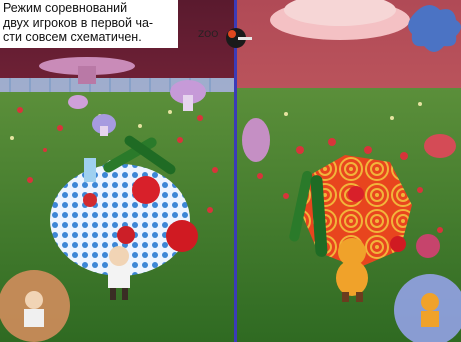  Describe the element at coordinates (72, 37) in the screenshot. I see `caption-line-3: сти совсем схематичен.` at that location.